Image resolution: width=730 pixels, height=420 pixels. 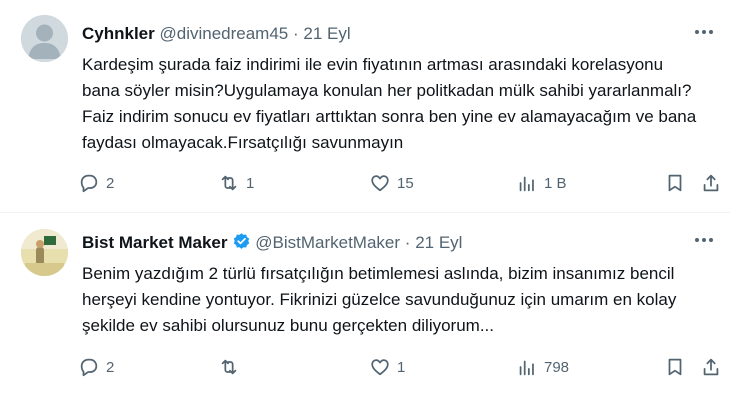 What do you see at coordinates (155, 242) in the screenshot?
I see `author-name: Bist Market Maker` at bounding box center [155, 242].